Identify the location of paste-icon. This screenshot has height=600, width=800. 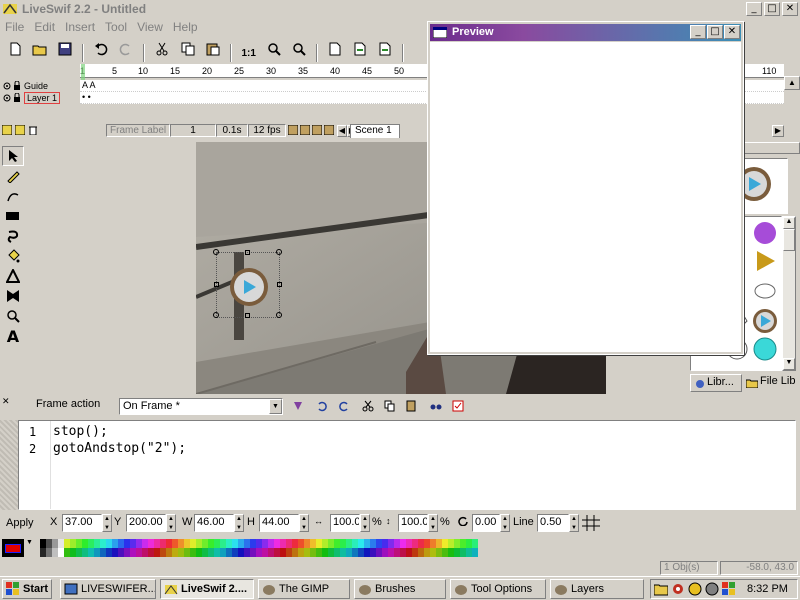
(412, 407).